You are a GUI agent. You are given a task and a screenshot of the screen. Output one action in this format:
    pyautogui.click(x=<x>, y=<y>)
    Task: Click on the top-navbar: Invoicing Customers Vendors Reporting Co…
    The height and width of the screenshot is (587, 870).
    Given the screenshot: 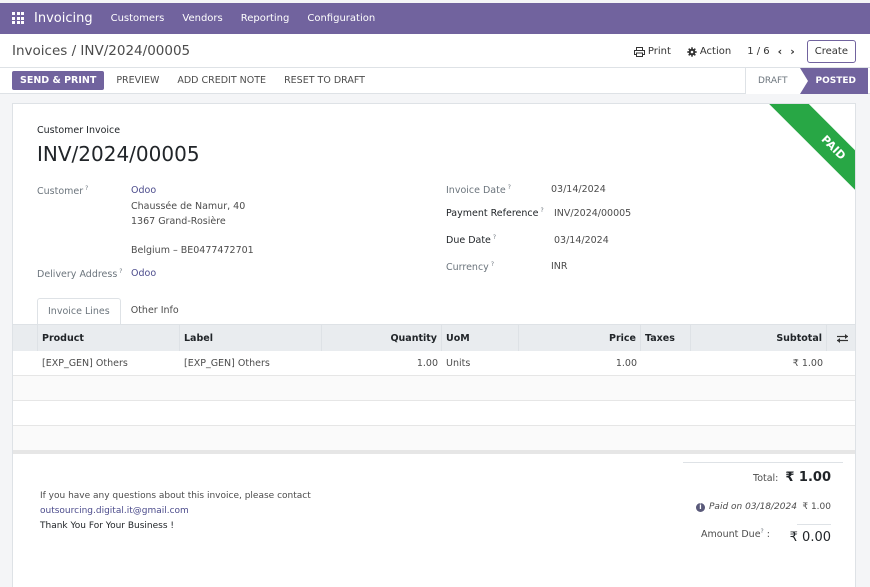 What is the action you would take?
    pyautogui.click(x=435, y=18)
    